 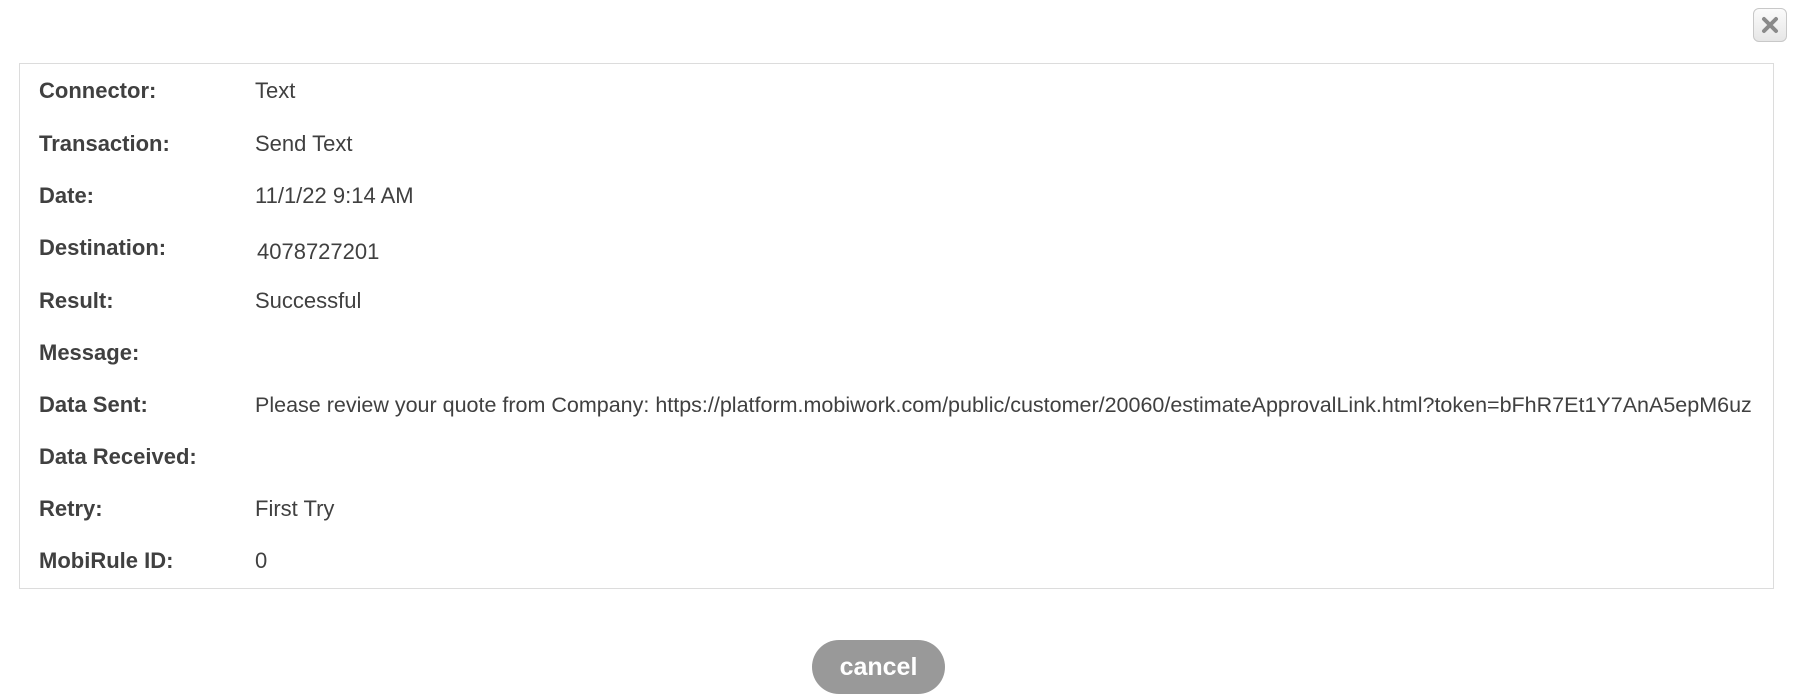 What do you see at coordinates (896, 457) in the screenshot?
I see `detail-row-data-received: Data Received:` at bounding box center [896, 457].